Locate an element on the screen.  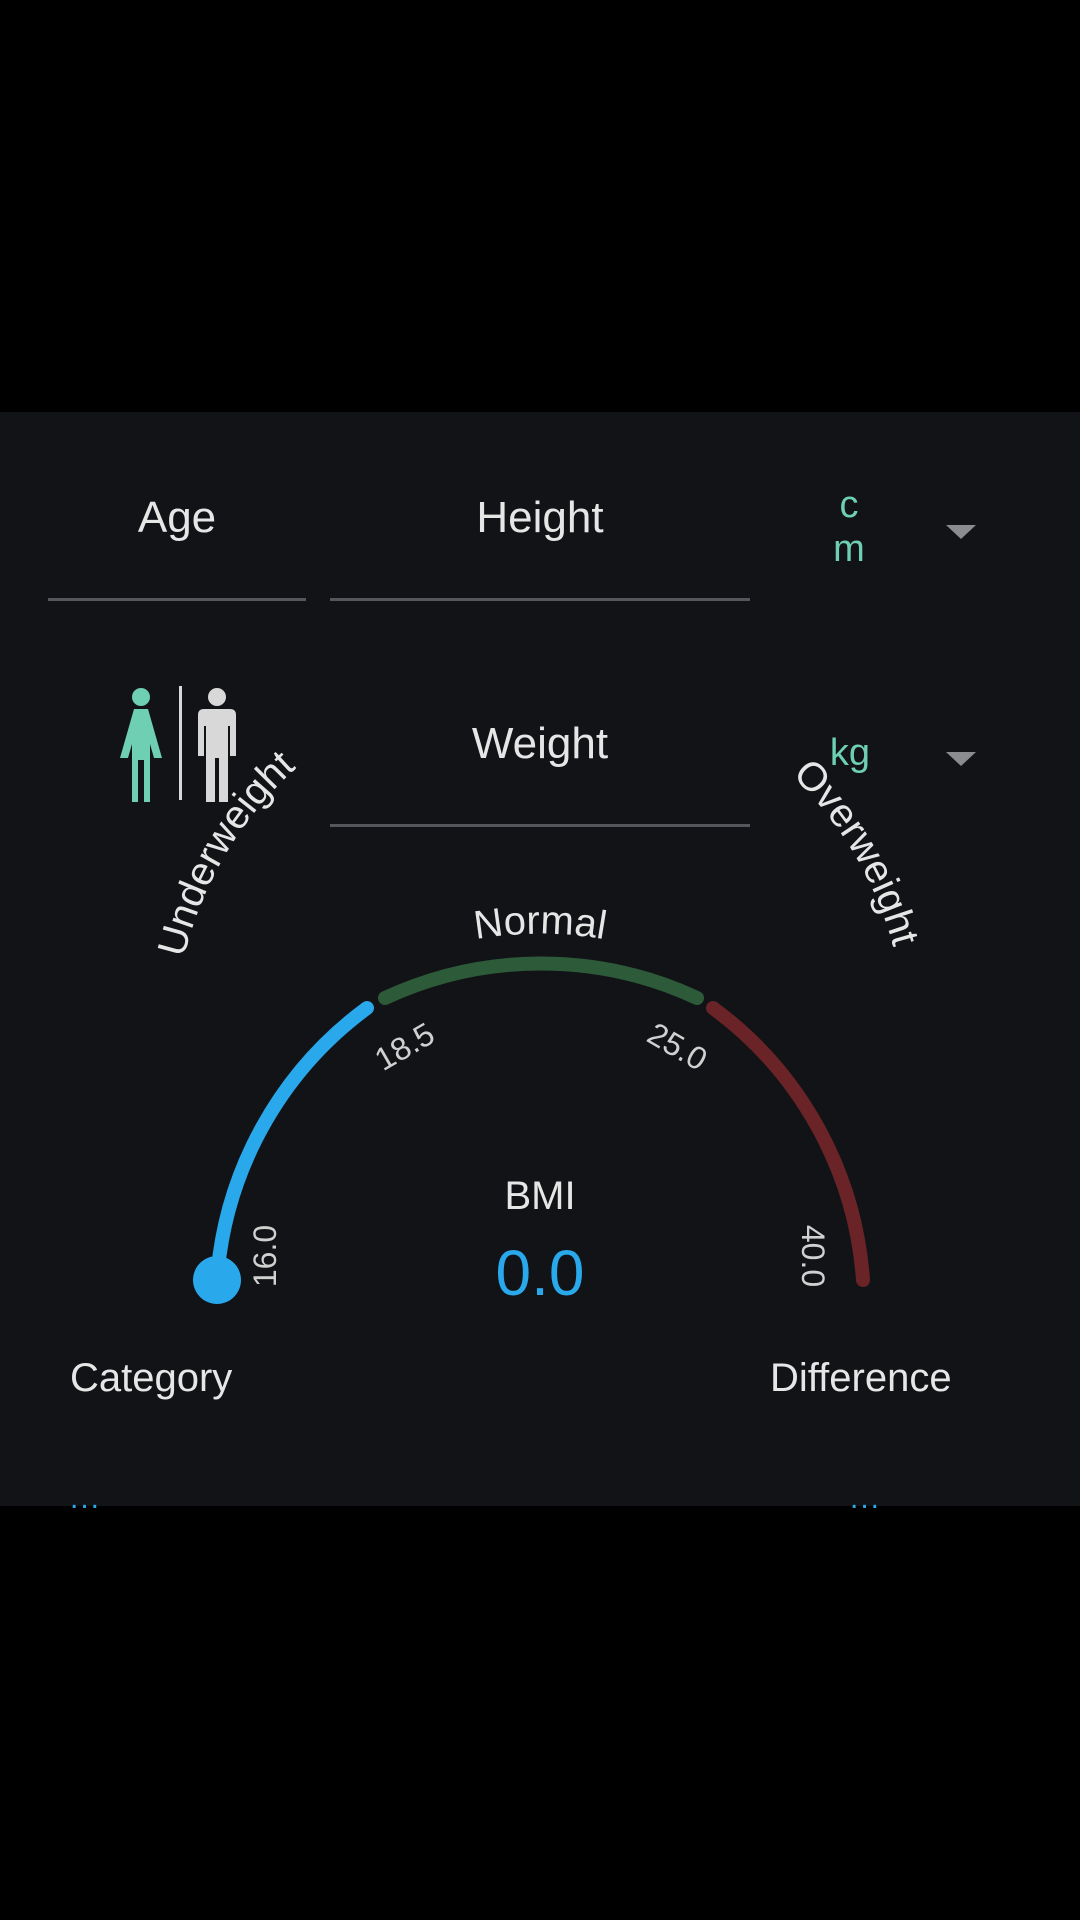
bmi-value: 0.0 is located at coordinates (540, 1273).